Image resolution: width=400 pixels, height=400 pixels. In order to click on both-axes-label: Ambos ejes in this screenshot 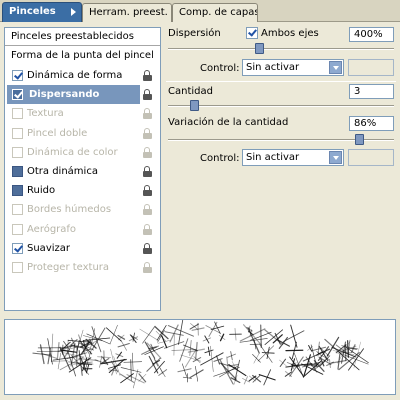, I will do `click(290, 33)`.